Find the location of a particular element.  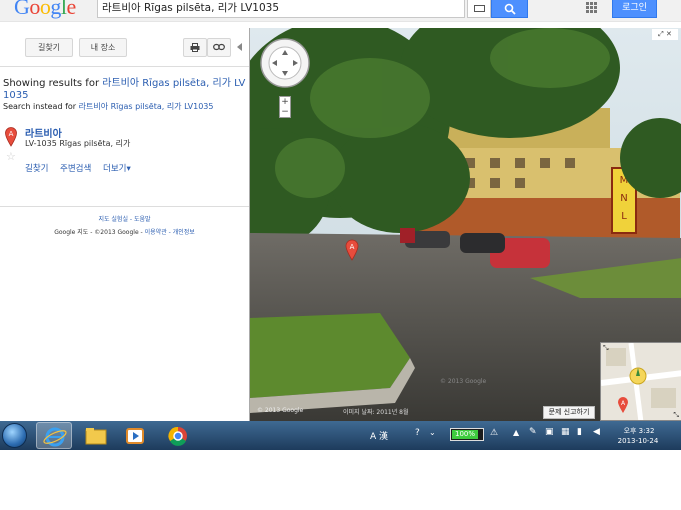

print-button is located at coordinates (195, 47).